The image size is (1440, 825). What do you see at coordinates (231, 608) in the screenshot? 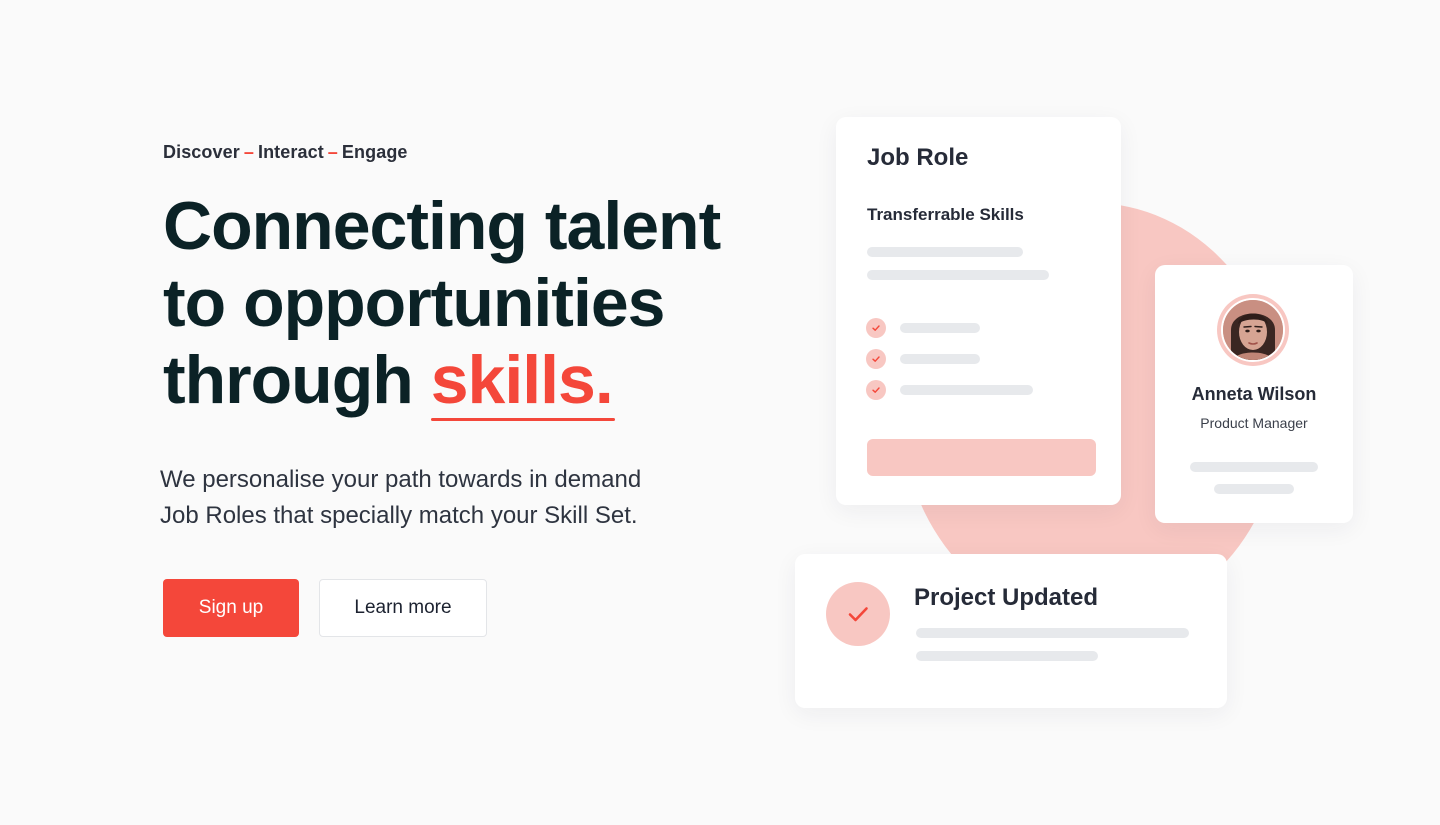
I see `sign-up-button: Sign up` at bounding box center [231, 608].